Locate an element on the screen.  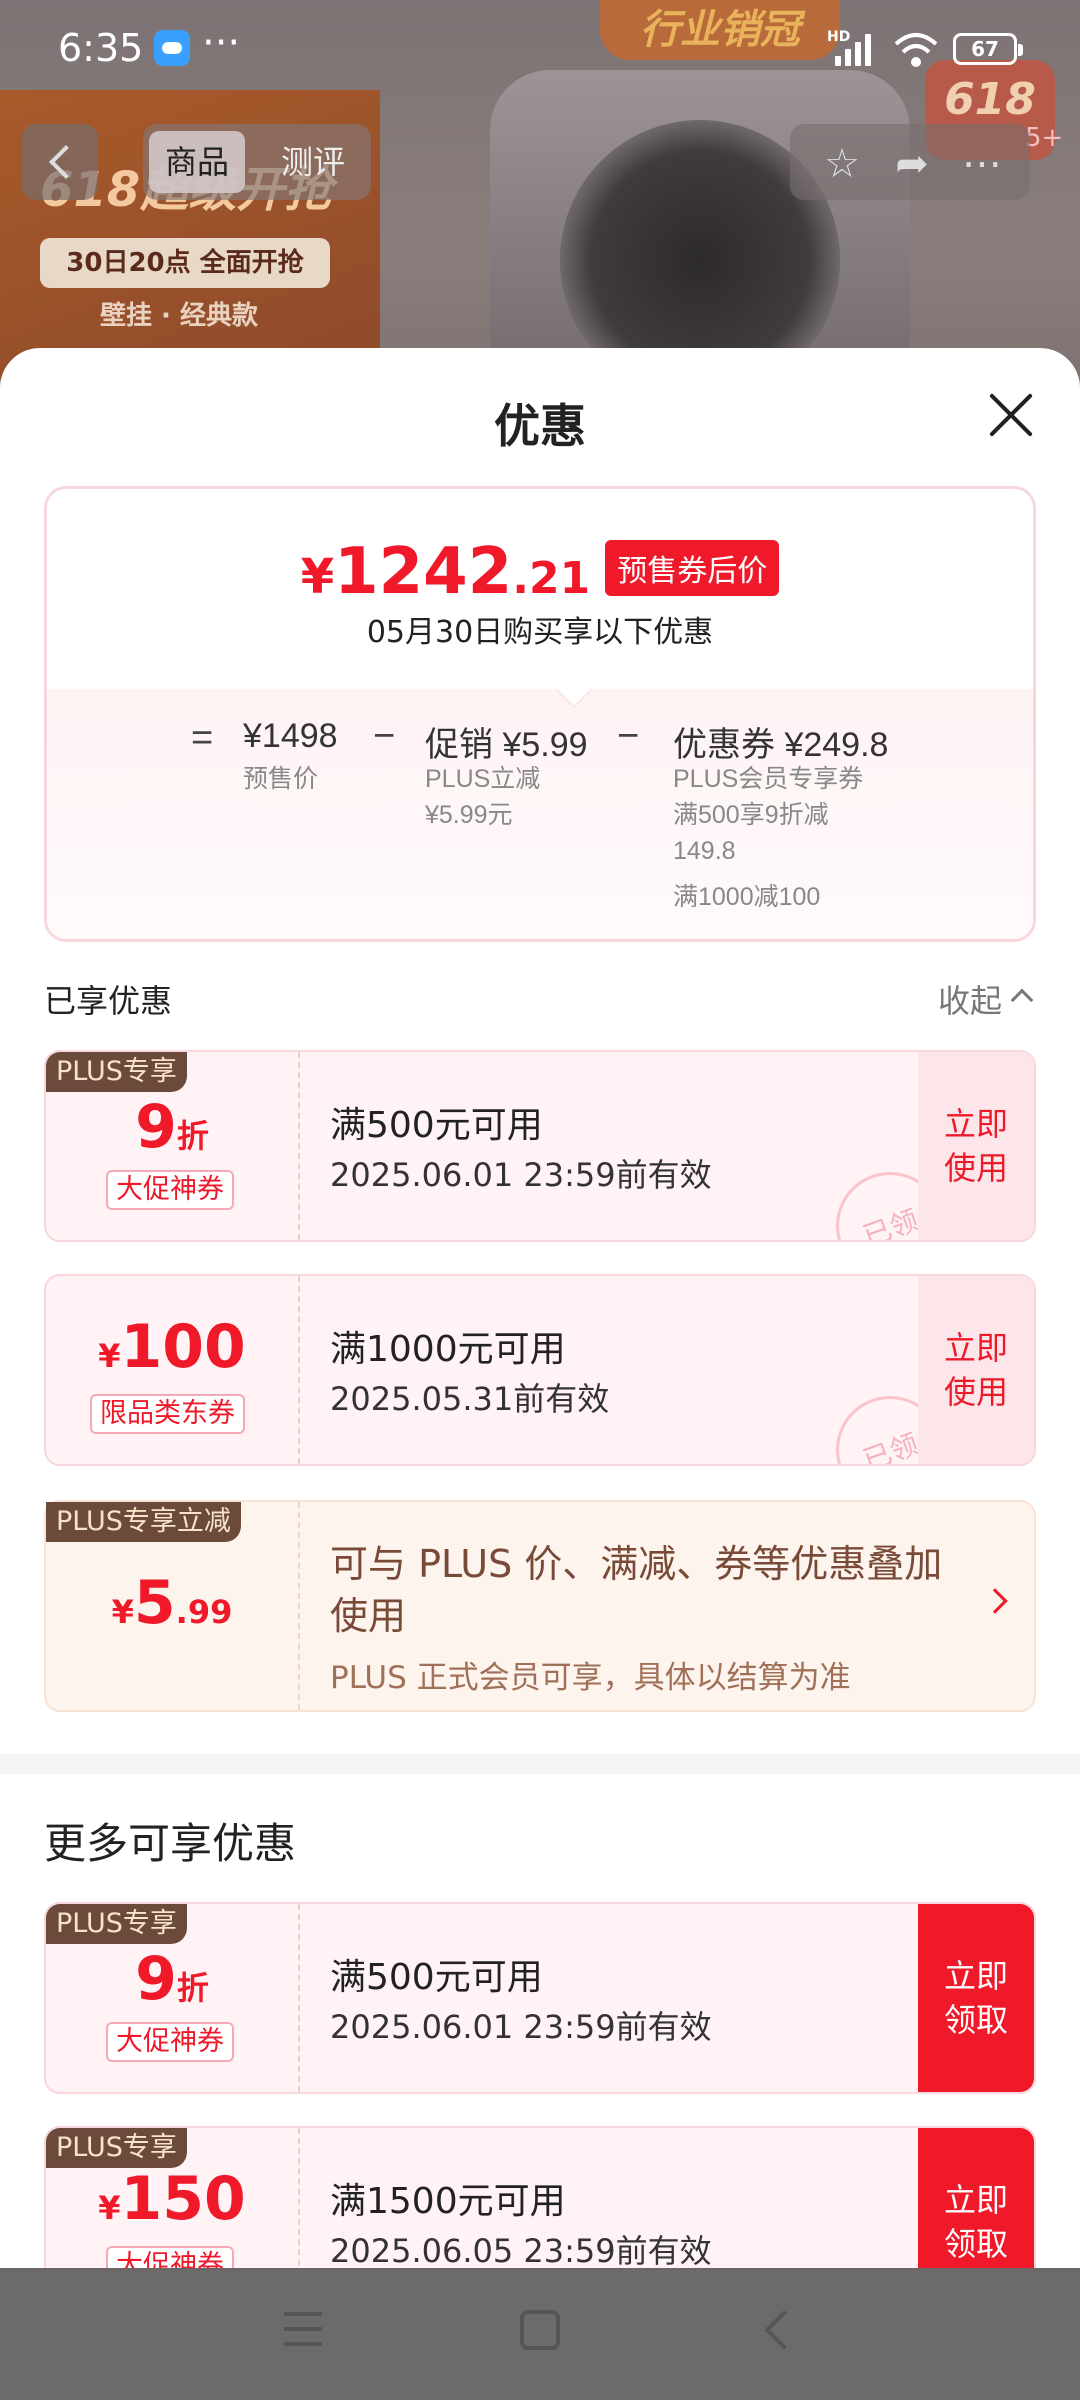
equals-sign: = is located at coordinates (202, 738).